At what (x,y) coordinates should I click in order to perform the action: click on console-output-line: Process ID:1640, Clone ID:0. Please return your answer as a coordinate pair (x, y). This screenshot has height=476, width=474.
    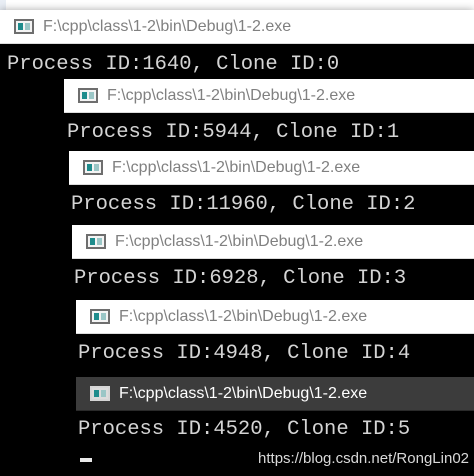
    Looking at the image, I should click on (173, 64).